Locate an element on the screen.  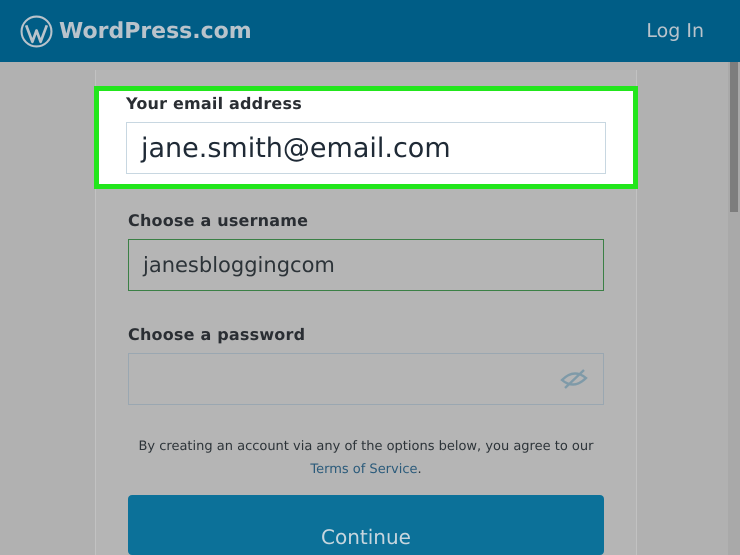
field-label: Choose a password is located at coordinates (217, 334).